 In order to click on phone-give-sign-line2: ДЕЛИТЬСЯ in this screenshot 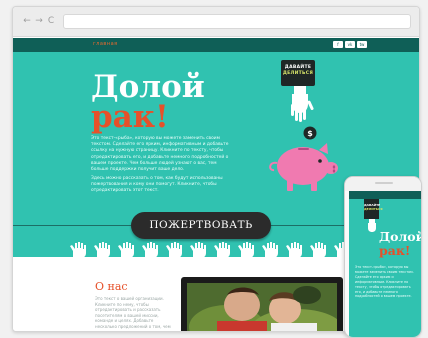, I will do `click(373, 209)`.